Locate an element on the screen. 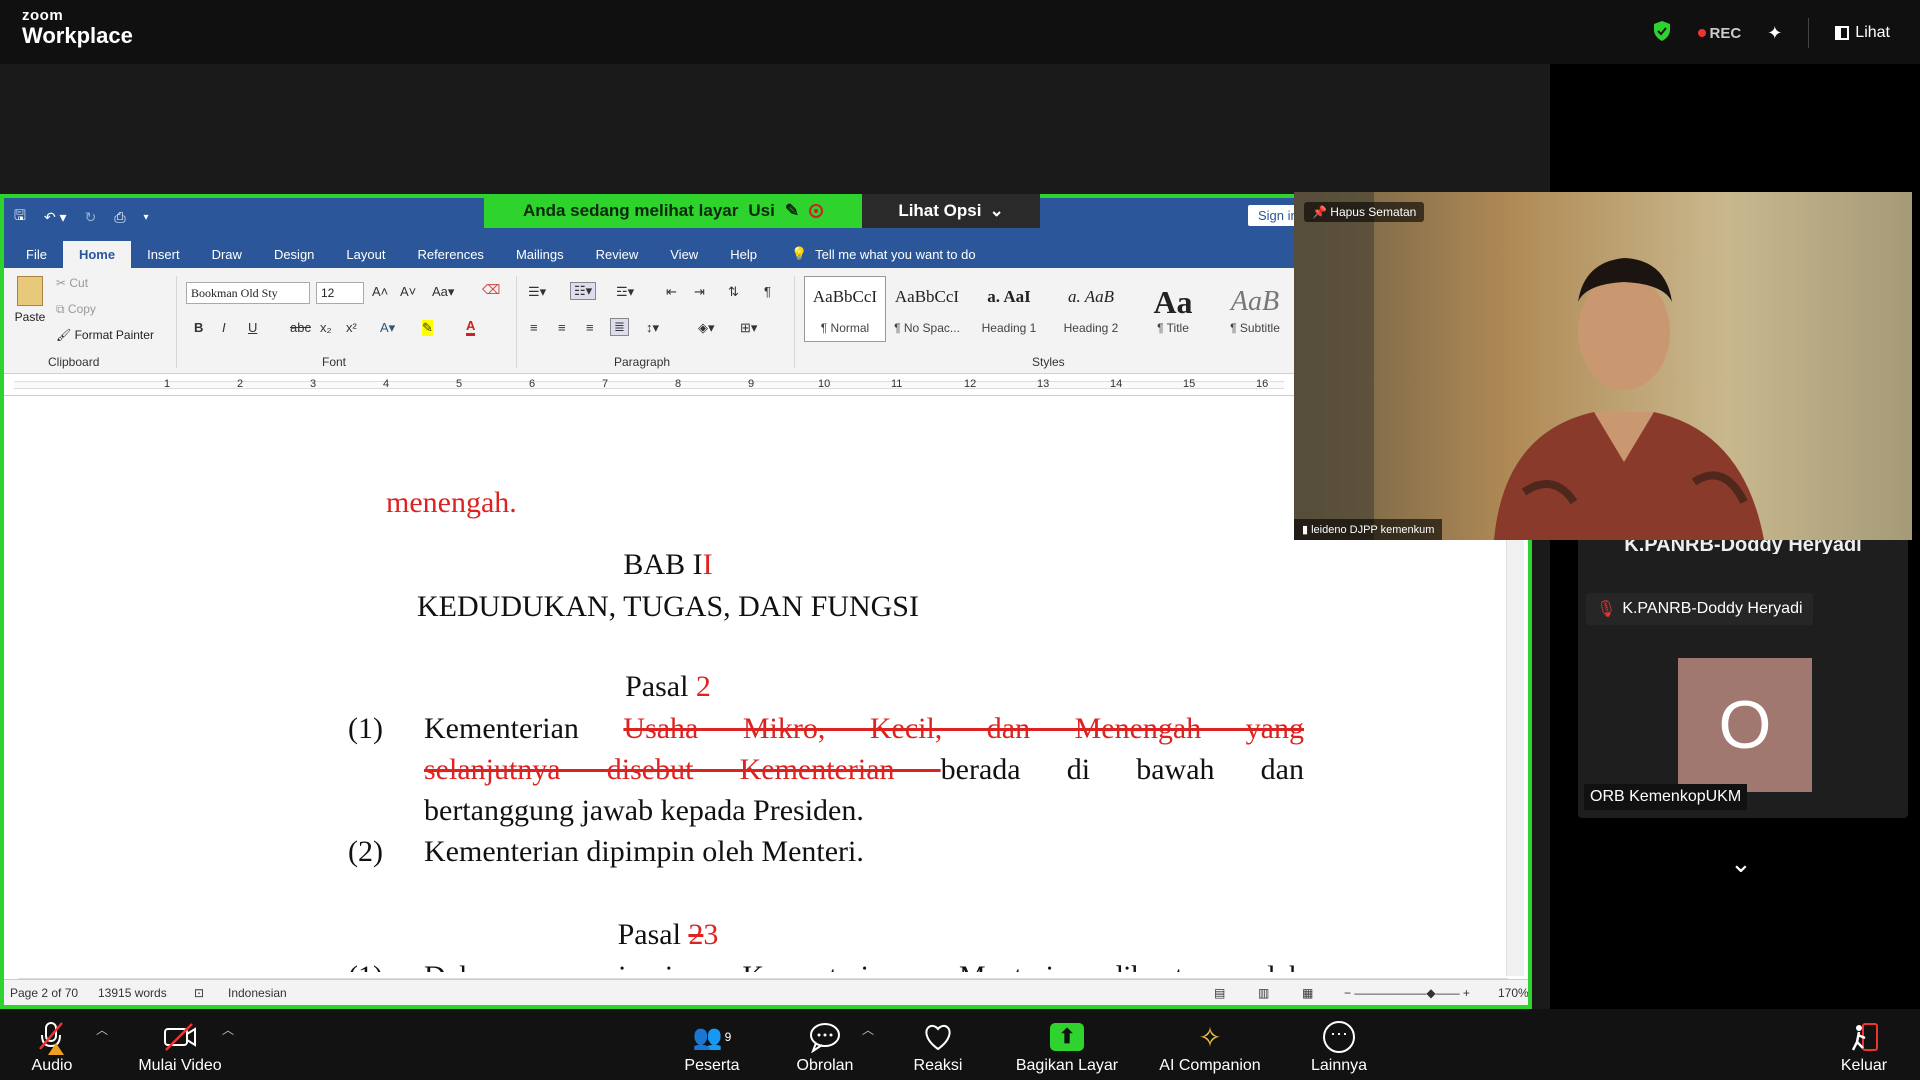 The width and height of the screenshot is (1920, 1080). line-spacing-icon: ↕▾ is located at coordinates (652, 328).